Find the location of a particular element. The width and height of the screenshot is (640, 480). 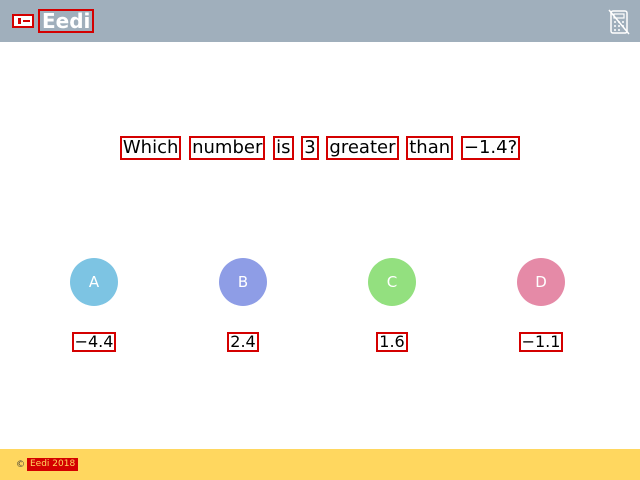

option-c: C 1.6 is located at coordinates (392, 305).